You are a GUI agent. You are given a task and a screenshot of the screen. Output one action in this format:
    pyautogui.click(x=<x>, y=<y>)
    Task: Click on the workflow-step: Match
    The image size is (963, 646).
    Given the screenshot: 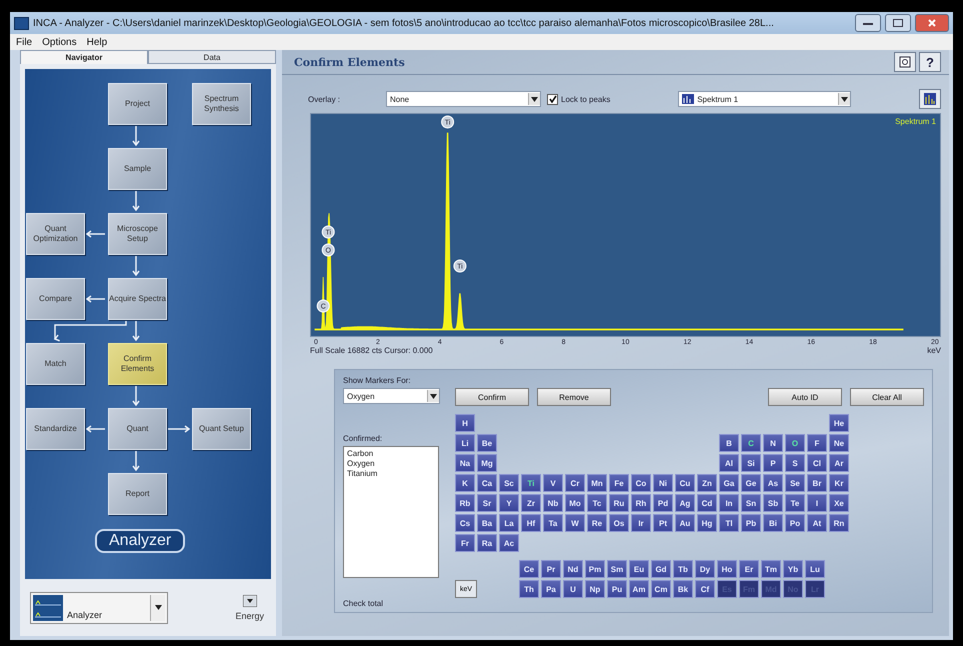 What is the action you would take?
    pyautogui.click(x=55, y=364)
    